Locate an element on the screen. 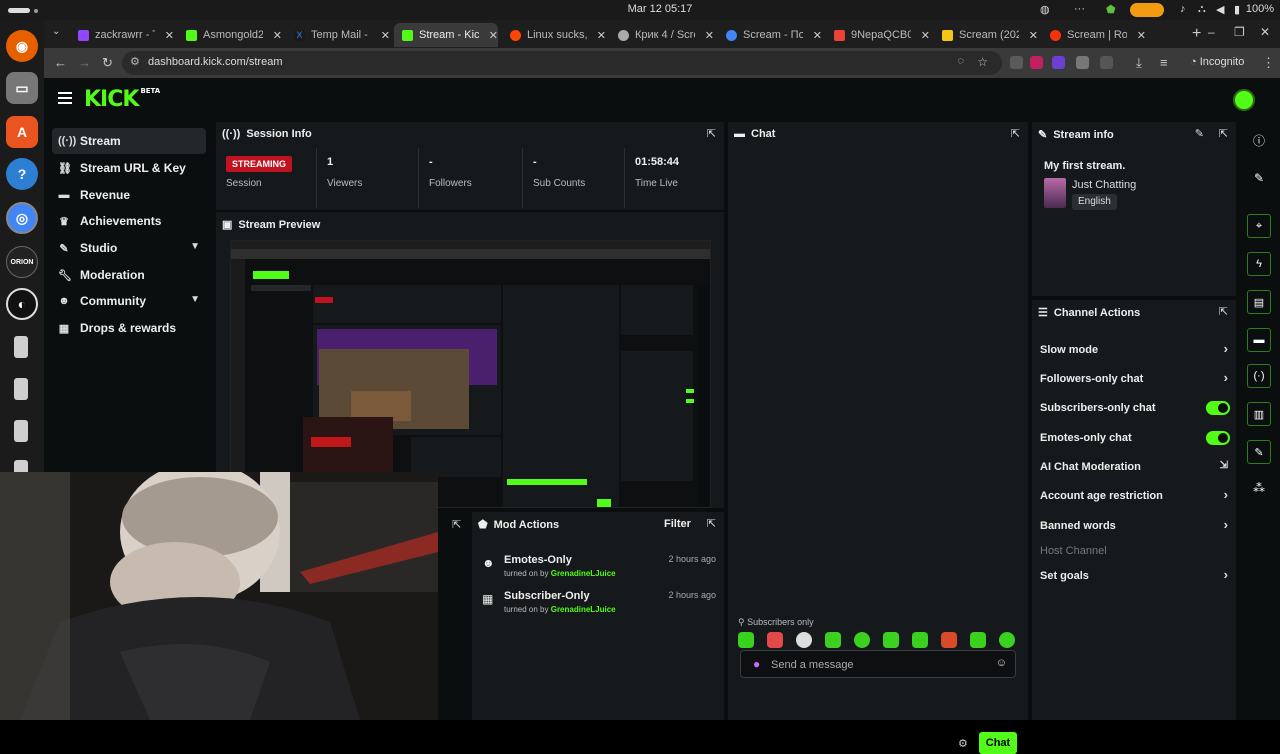  sidebar-item-drops-rewards: ▦ Drops & rewards is located at coordinates (129, 328).